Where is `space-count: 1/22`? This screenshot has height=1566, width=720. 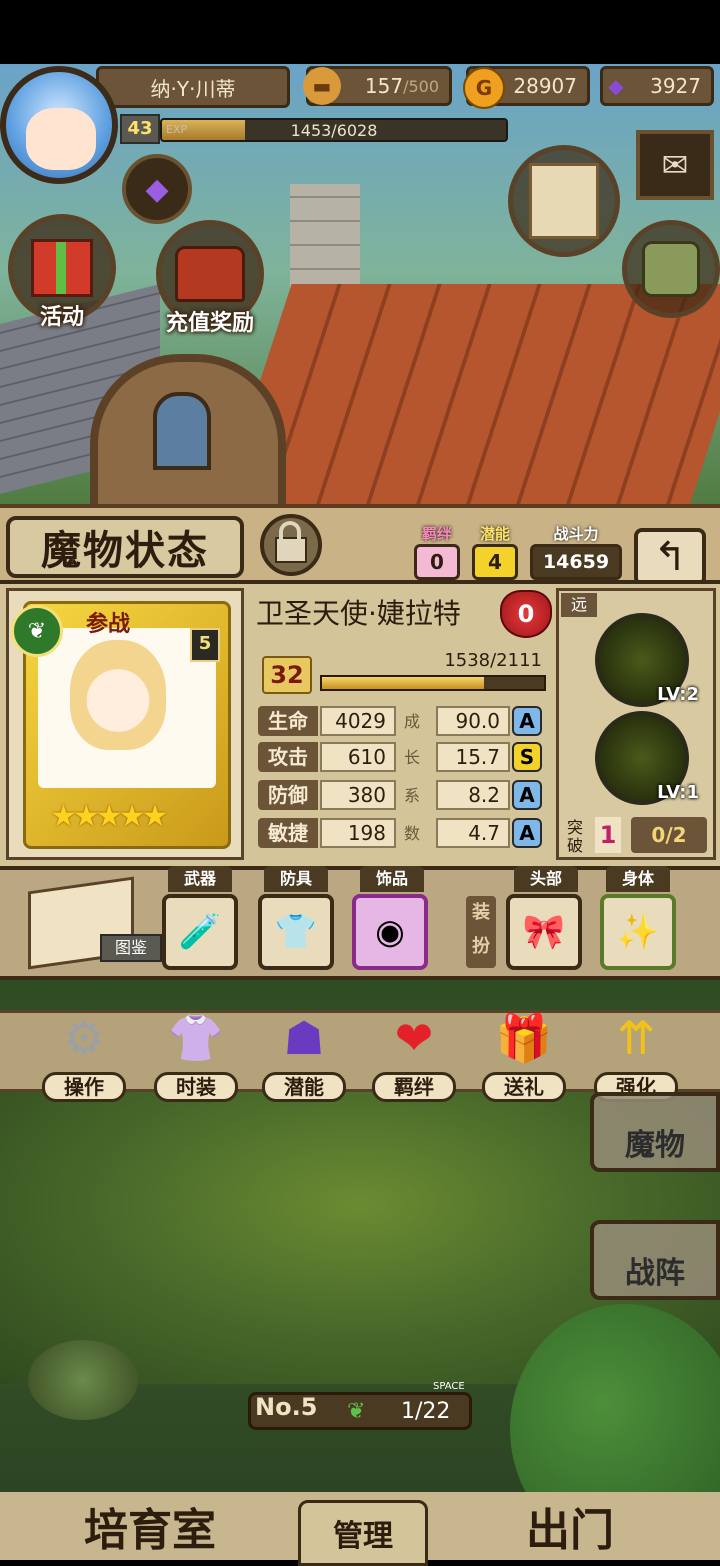 space-count: 1/22 is located at coordinates (426, 1411).